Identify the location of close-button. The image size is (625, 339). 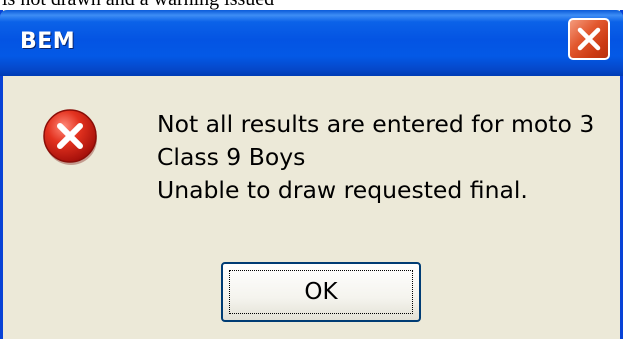
(589, 39).